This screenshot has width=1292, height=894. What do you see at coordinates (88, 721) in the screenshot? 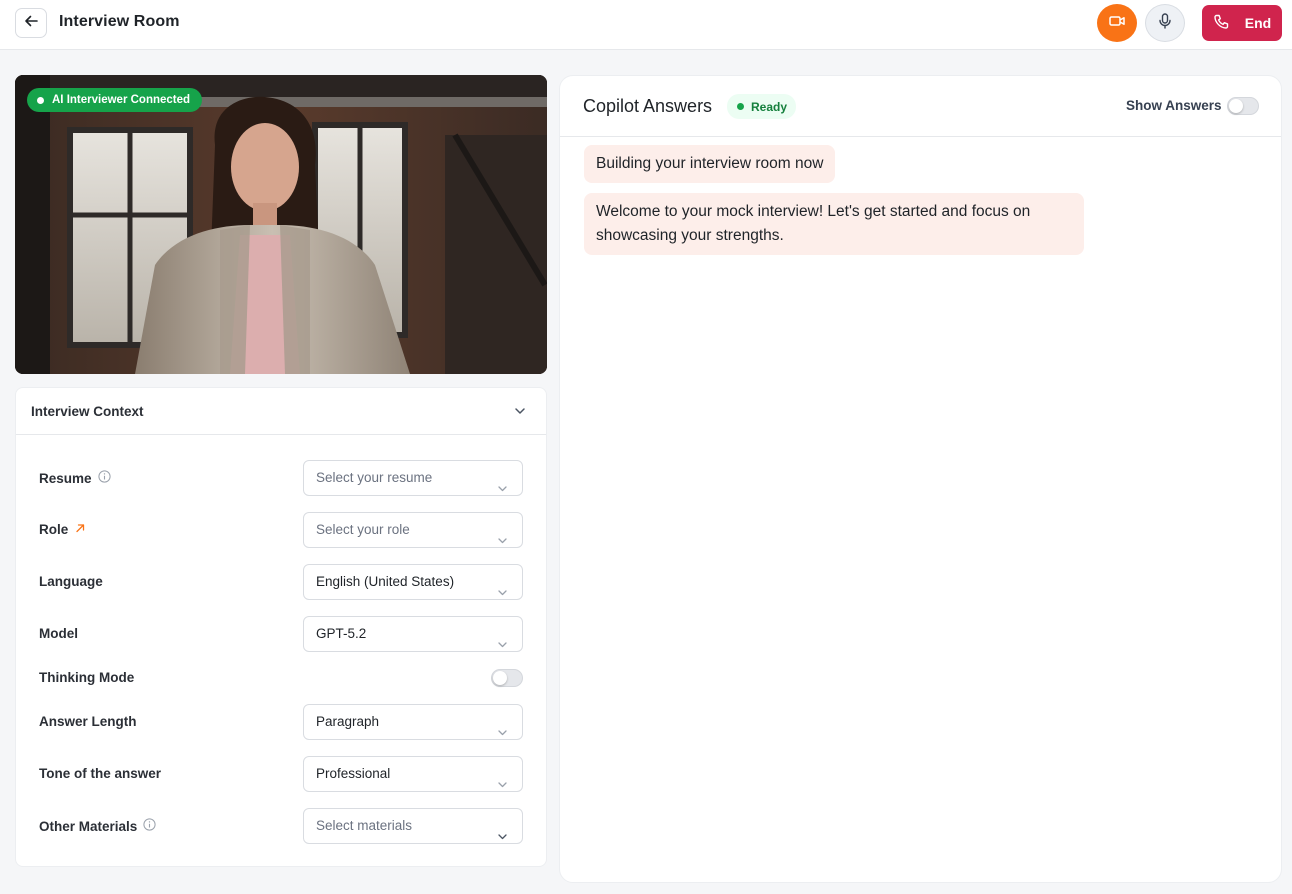
I see `answer-length-label: Answer Length` at bounding box center [88, 721].